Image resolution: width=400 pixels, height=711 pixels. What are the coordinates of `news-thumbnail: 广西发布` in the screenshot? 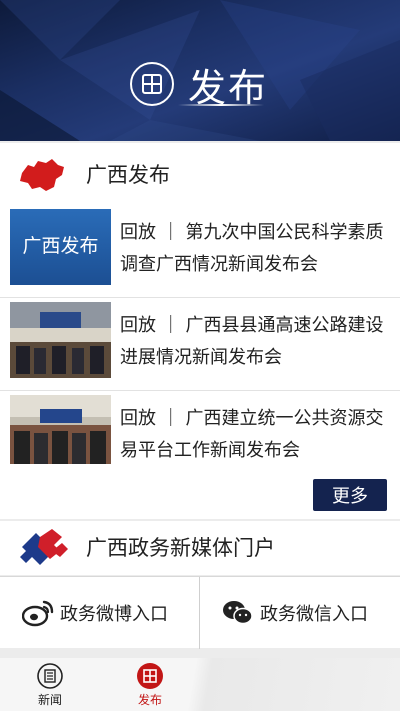 It's located at (60, 247).